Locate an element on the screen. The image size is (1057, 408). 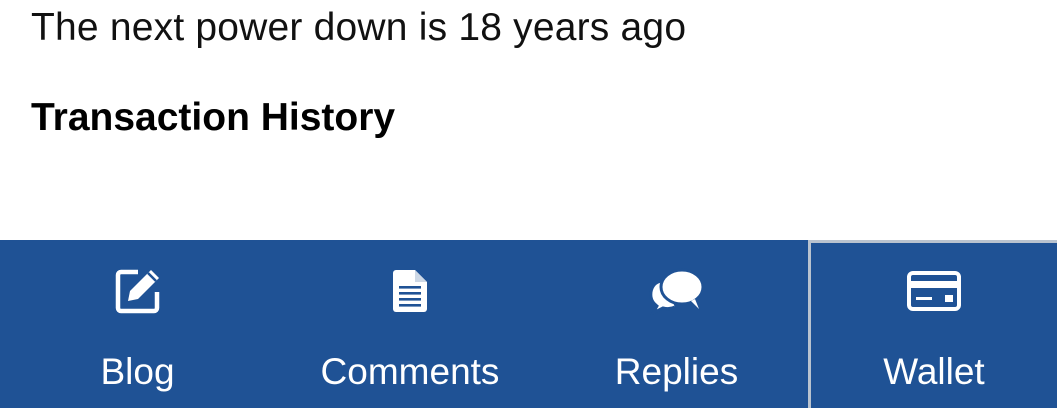
tab-replies-label: Replies is located at coordinates (676, 371).